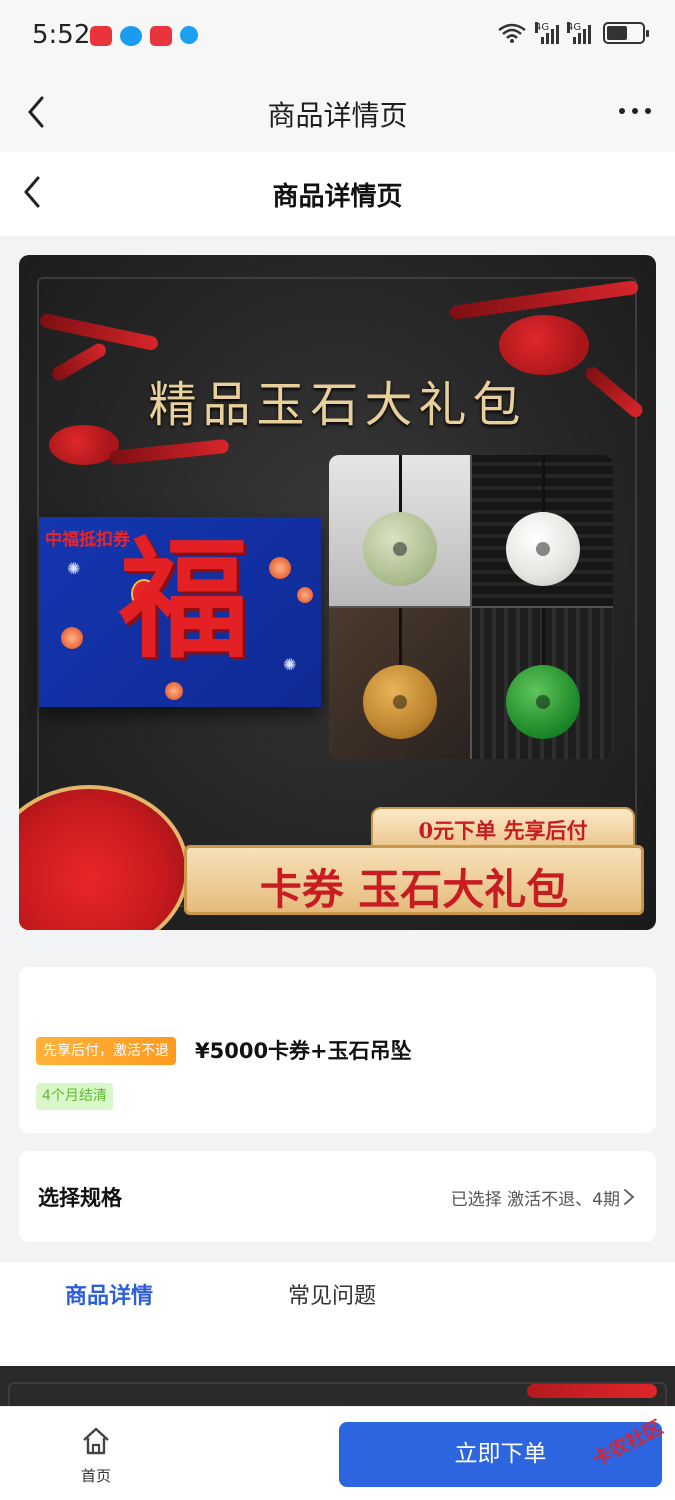 The width and height of the screenshot is (675, 1500). I want to click on coupon-label: 中福抵扣券, so click(87, 540).